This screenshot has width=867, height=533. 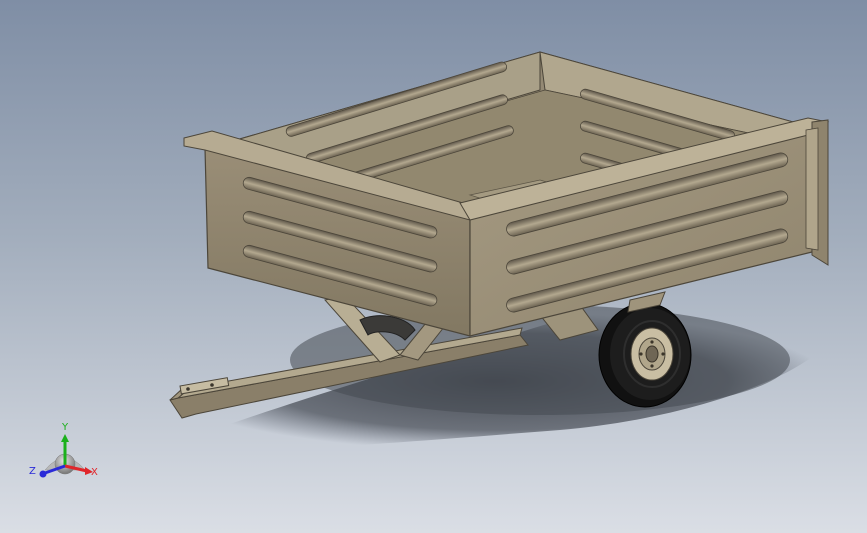 What do you see at coordinates (32, 471) in the screenshot?
I see `z-axis-label: Z` at bounding box center [32, 471].